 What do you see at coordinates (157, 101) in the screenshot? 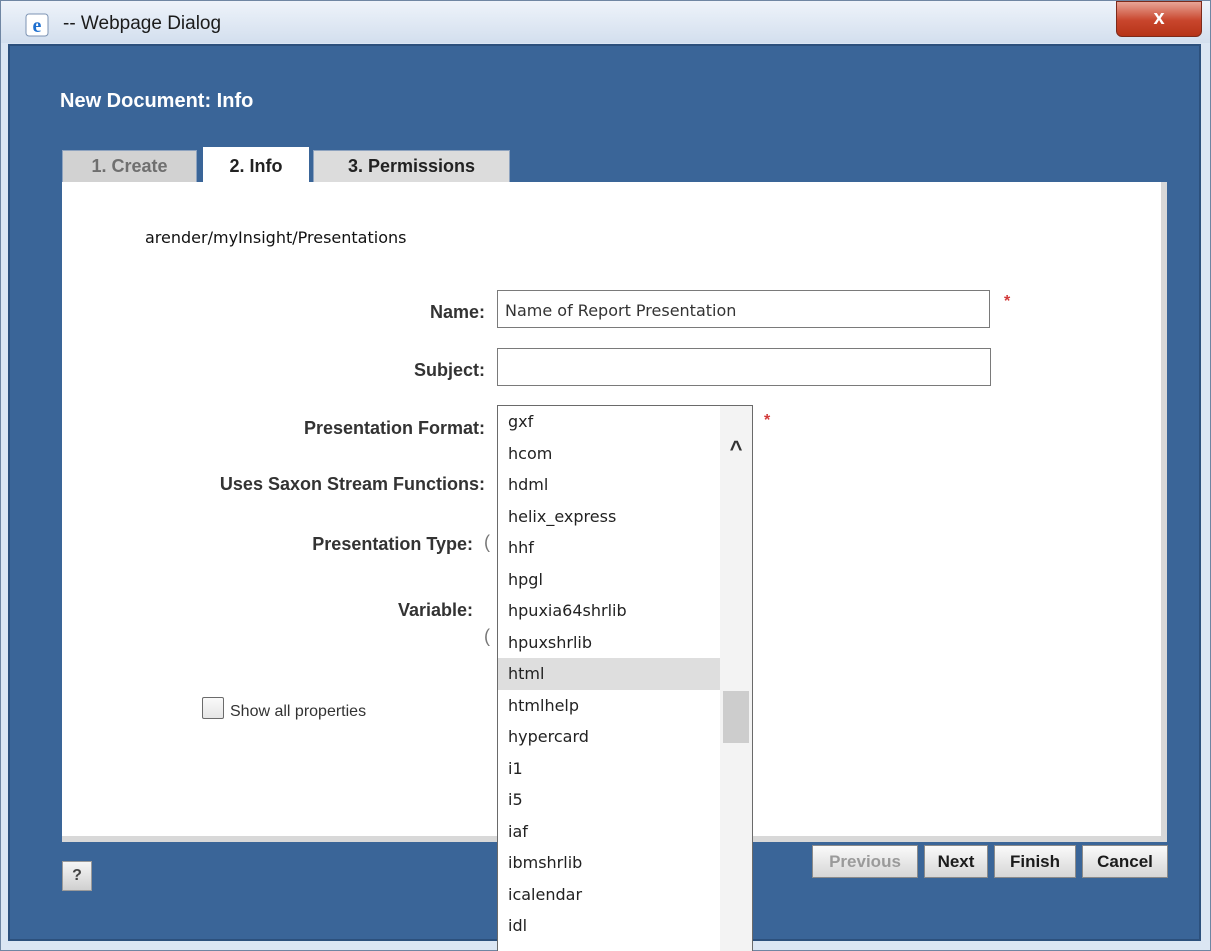
I see `dialog-heading: New Document: Info` at bounding box center [157, 101].